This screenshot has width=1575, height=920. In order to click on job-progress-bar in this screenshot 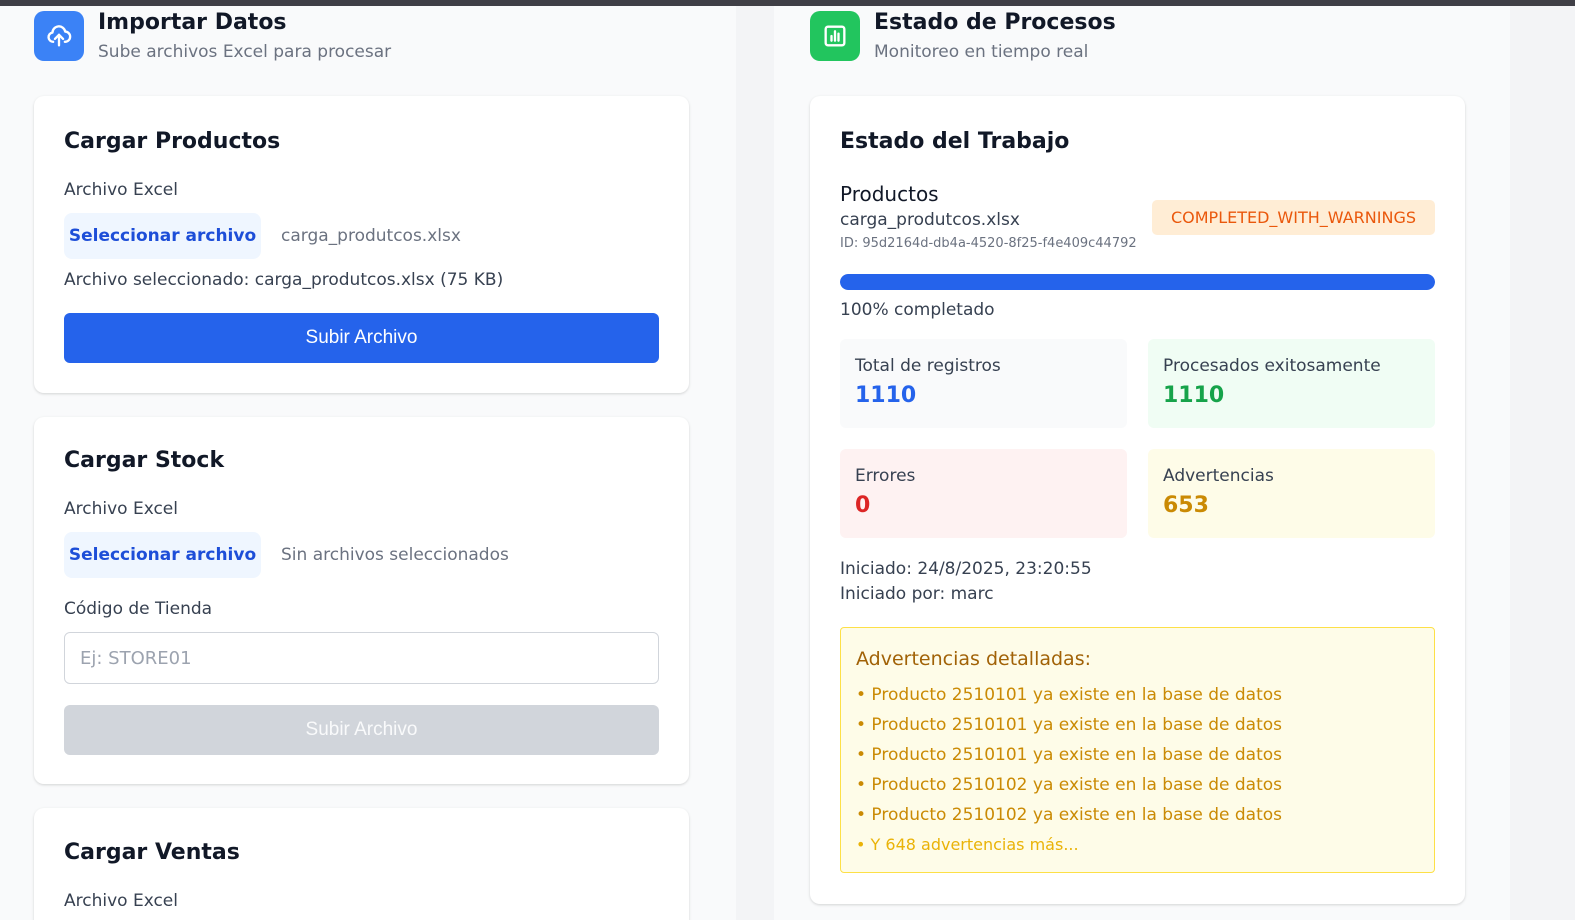, I will do `click(1137, 282)`.